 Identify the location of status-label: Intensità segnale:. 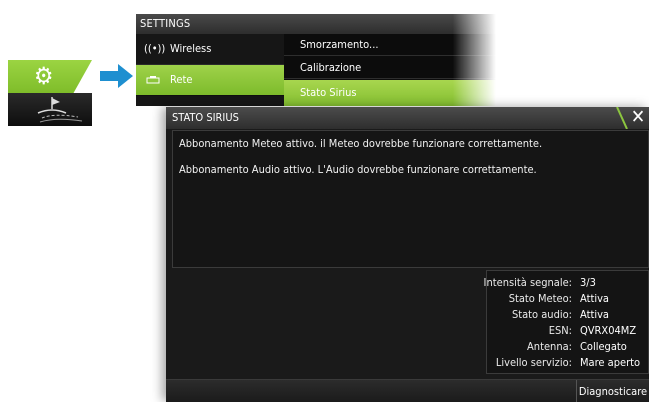
(527, 282).